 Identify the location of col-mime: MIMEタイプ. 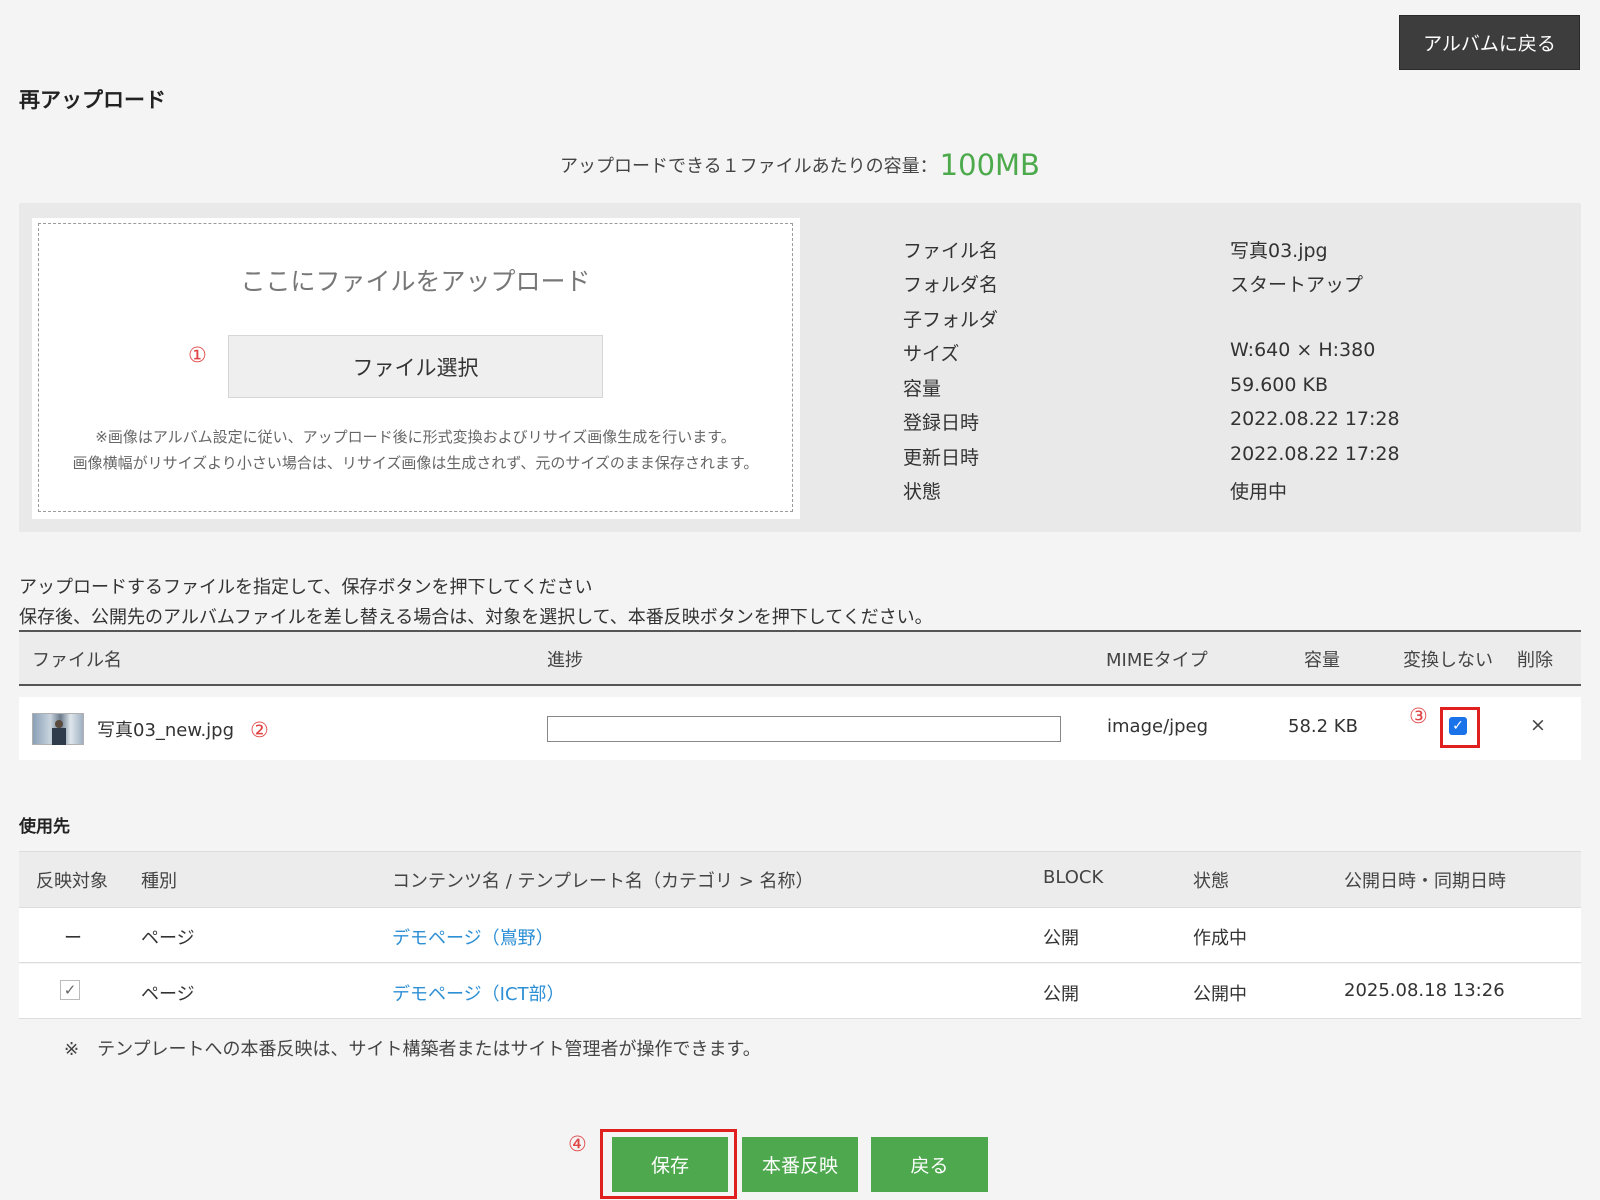
(1157, 660).